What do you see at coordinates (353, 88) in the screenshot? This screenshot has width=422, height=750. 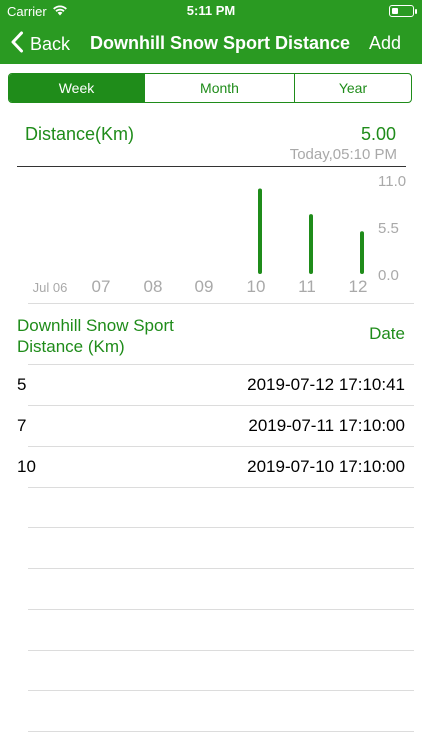 I see `tab-year: Year` at bounding box center [353, 88].